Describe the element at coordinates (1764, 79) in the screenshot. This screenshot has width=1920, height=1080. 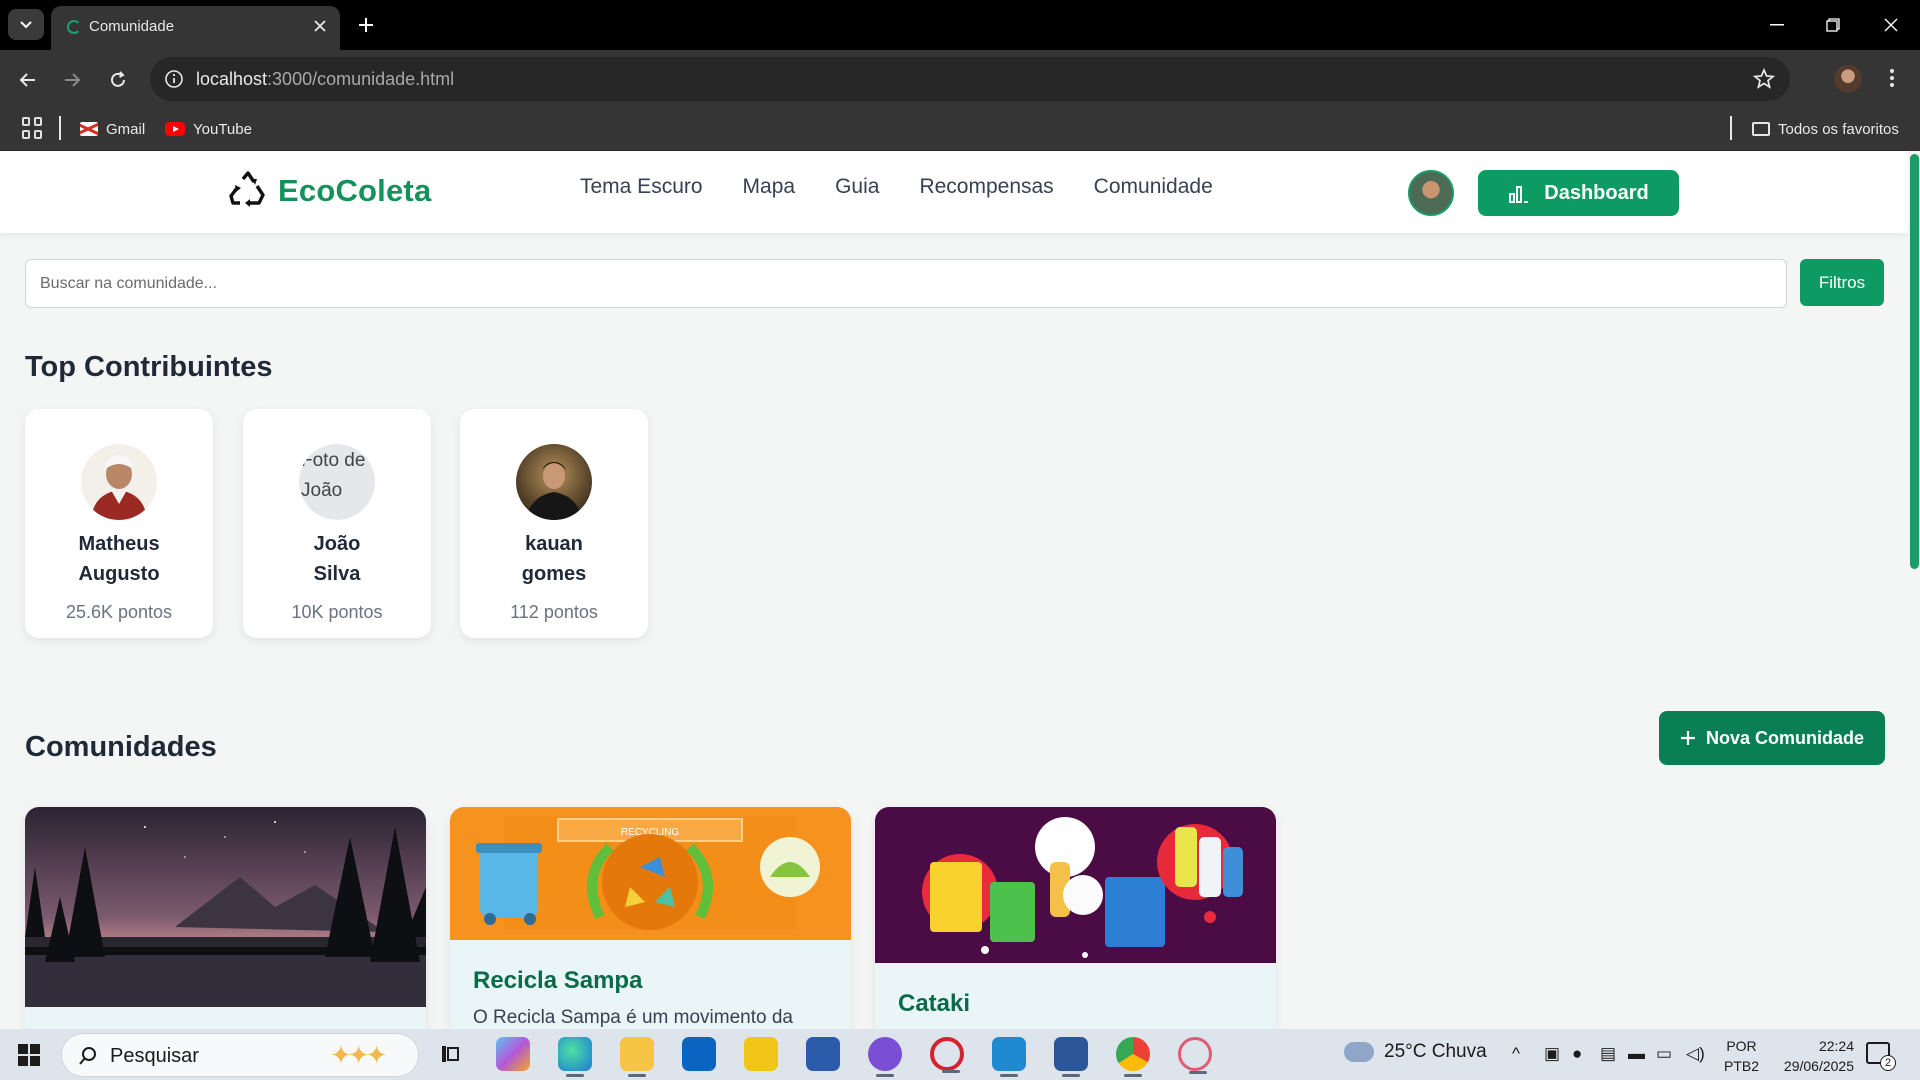
I see `bookmark-star-icon` at that location.